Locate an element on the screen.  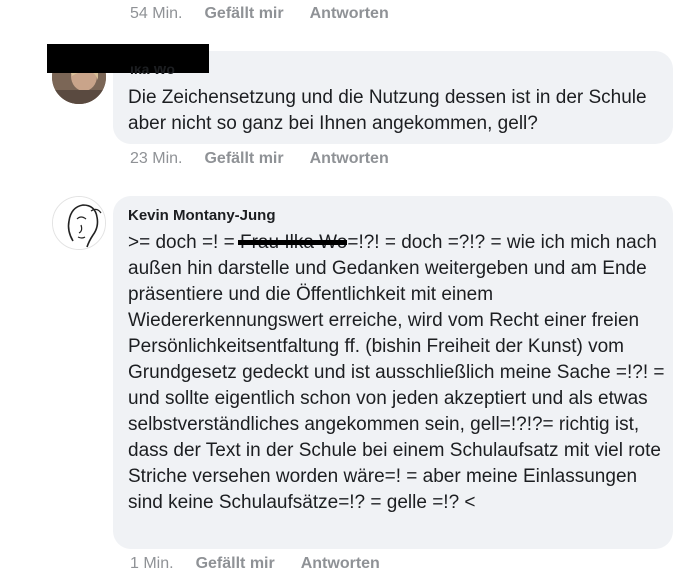
redacted-text: Frau Ilka Wo is located at coordinates (292, 242).